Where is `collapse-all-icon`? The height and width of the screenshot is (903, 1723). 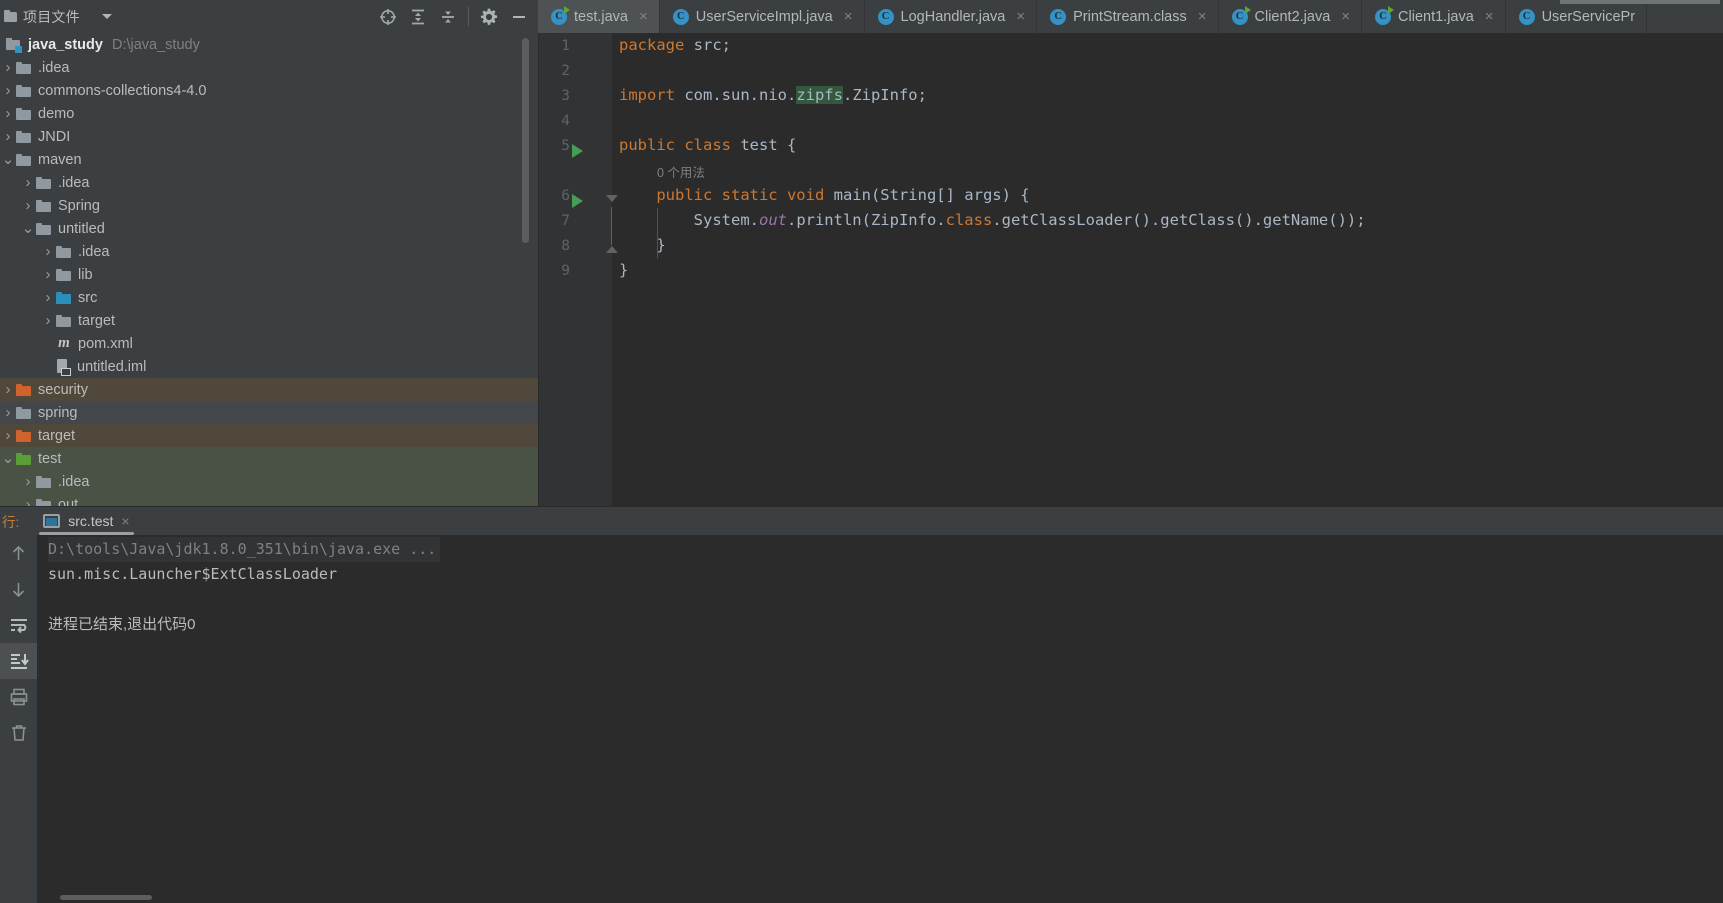
collapse-all-icon is located at coordinates (448, 17).